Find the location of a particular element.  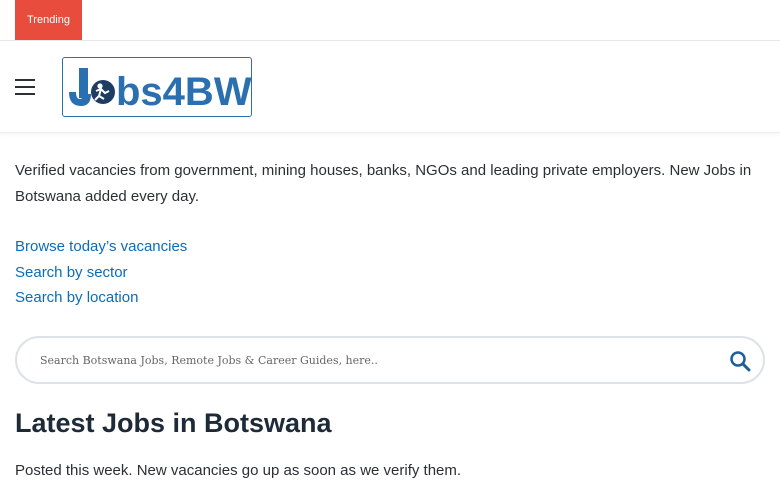

site-logo: bs4BW is located at coordinates (157, 87).